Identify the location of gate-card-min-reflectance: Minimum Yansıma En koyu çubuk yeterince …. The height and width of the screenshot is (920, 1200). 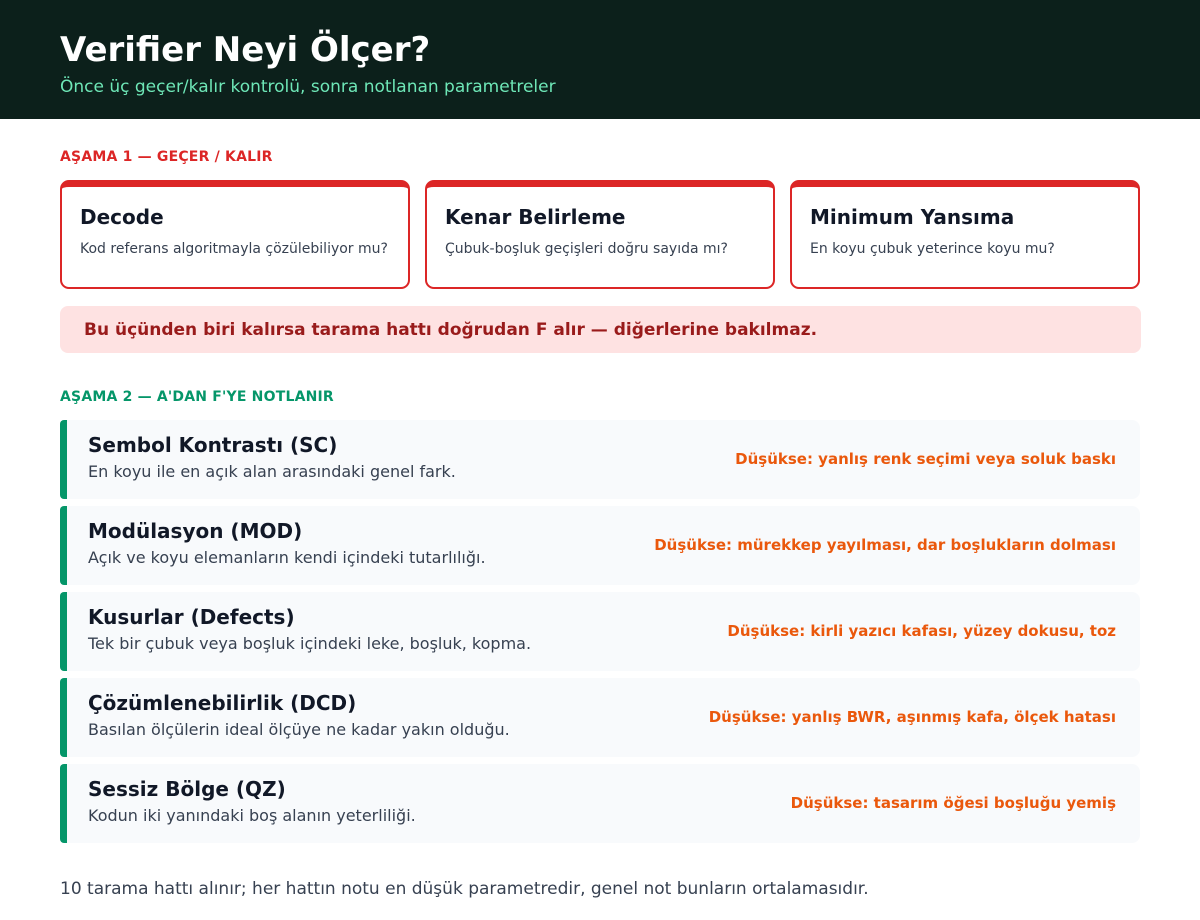
(965, 234).